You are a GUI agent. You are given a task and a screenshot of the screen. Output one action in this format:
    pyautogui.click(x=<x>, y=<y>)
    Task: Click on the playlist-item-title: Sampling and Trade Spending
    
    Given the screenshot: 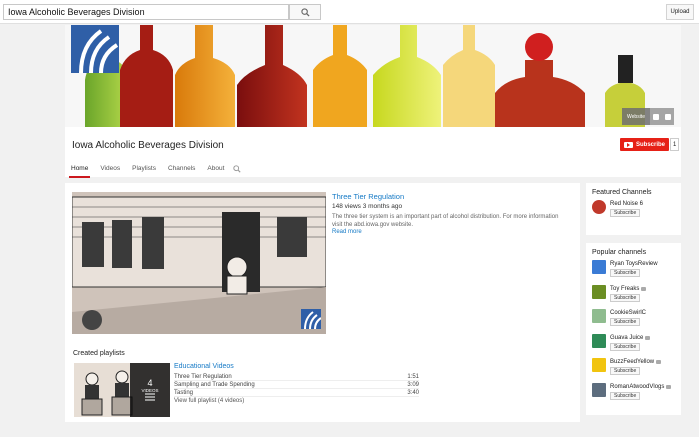 What is the action you would take?
    pyautogui.click(x=214, y=385)
    